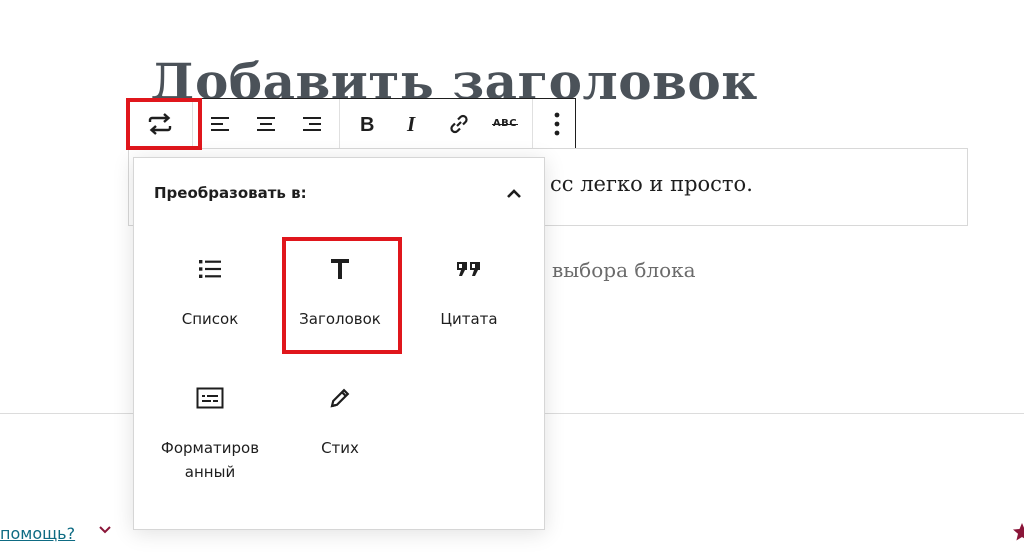 The width and height of the screenshot is (1024, 552). I want to click on transform-button, so click(160, 124).